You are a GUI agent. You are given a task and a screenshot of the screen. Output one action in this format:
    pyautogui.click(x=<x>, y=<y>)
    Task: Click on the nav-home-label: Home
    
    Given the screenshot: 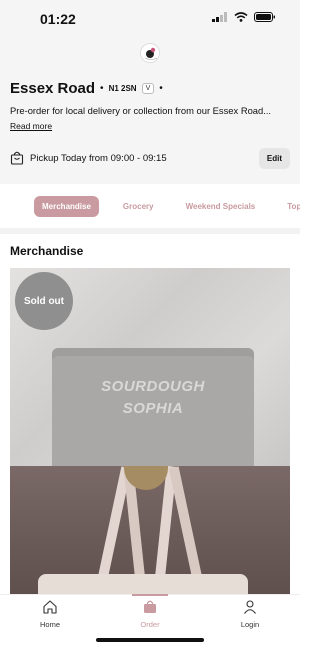 What is the action you would take?
    pyautogui.click(x=49, y=624)
    